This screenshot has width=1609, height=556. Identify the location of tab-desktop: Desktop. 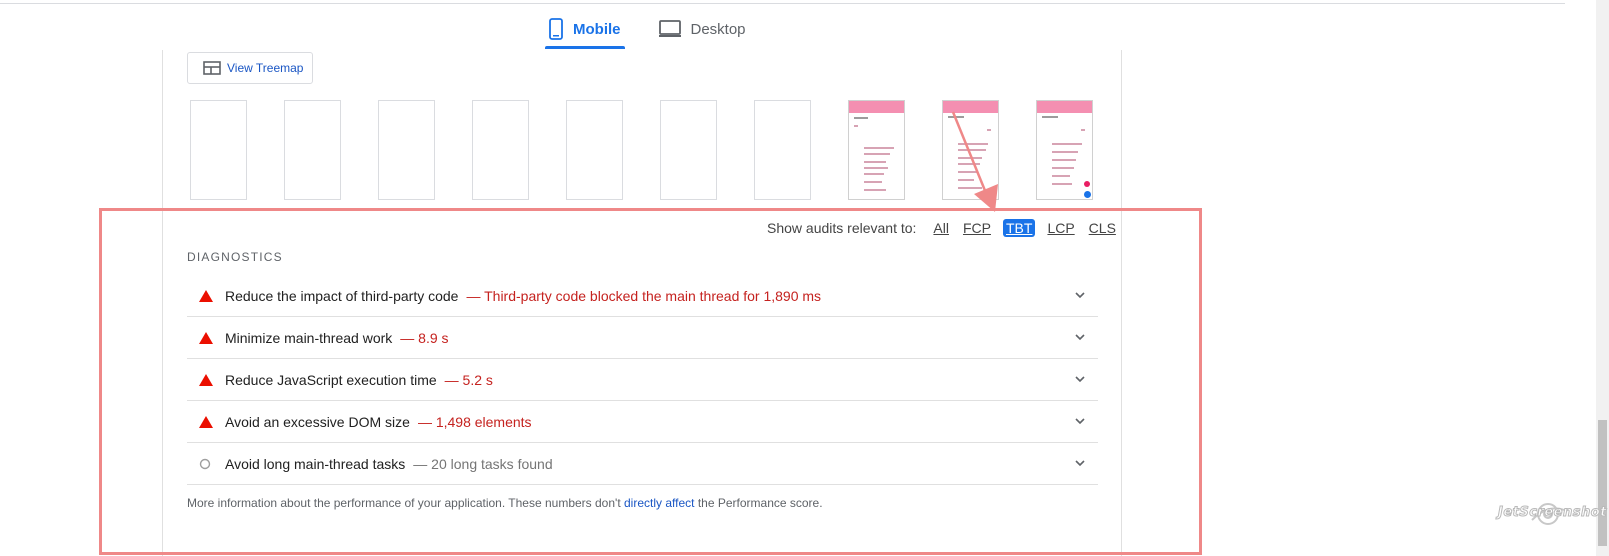
(702, 29).